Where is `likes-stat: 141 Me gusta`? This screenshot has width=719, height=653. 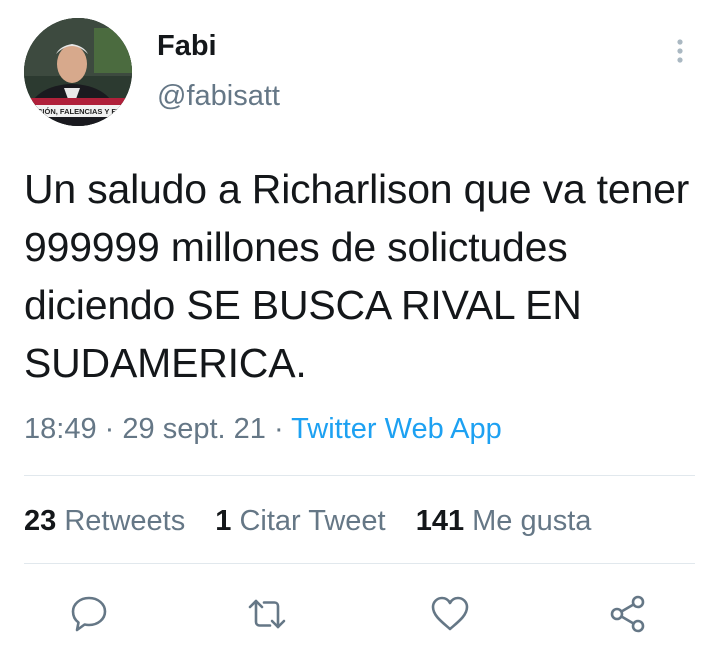 likes-stat: 141 Me gusta is located at coordinates (504, 521).